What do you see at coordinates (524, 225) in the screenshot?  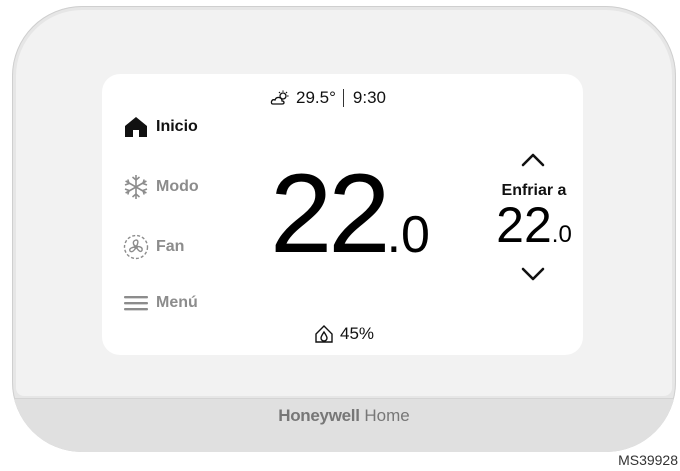 I see `setpoint-integer: 22` at bounding box center [524, 225].